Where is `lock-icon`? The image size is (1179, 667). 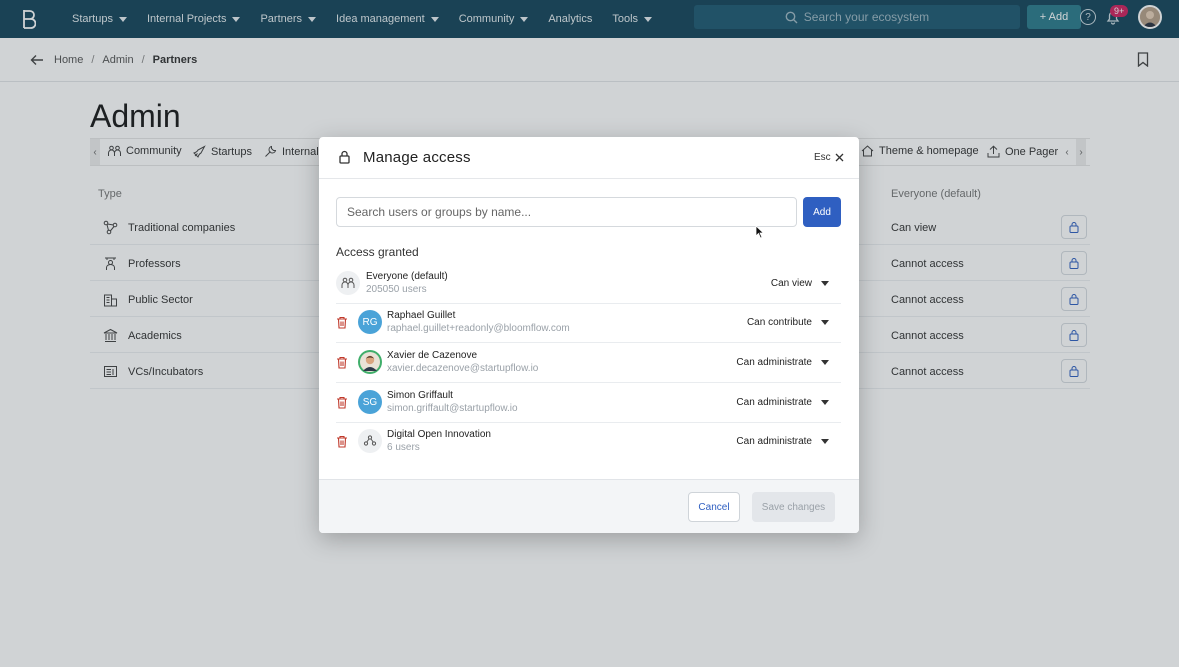
lock-icon is located at coordinates (344, 157).